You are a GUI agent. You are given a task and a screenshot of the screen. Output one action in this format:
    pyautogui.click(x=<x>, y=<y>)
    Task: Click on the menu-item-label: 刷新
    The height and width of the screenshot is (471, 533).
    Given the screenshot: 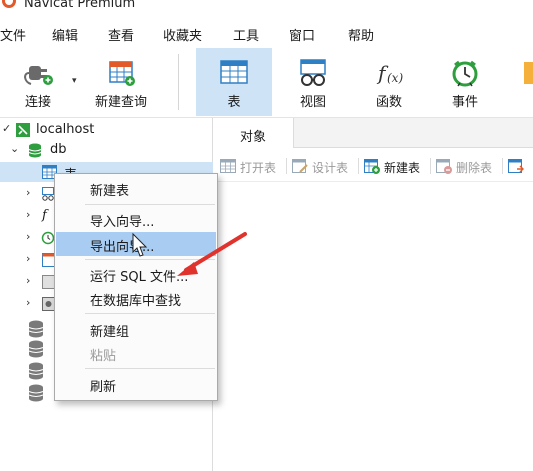 What is the action you would take?
    pyautogui.click(x=103, y=387)
    